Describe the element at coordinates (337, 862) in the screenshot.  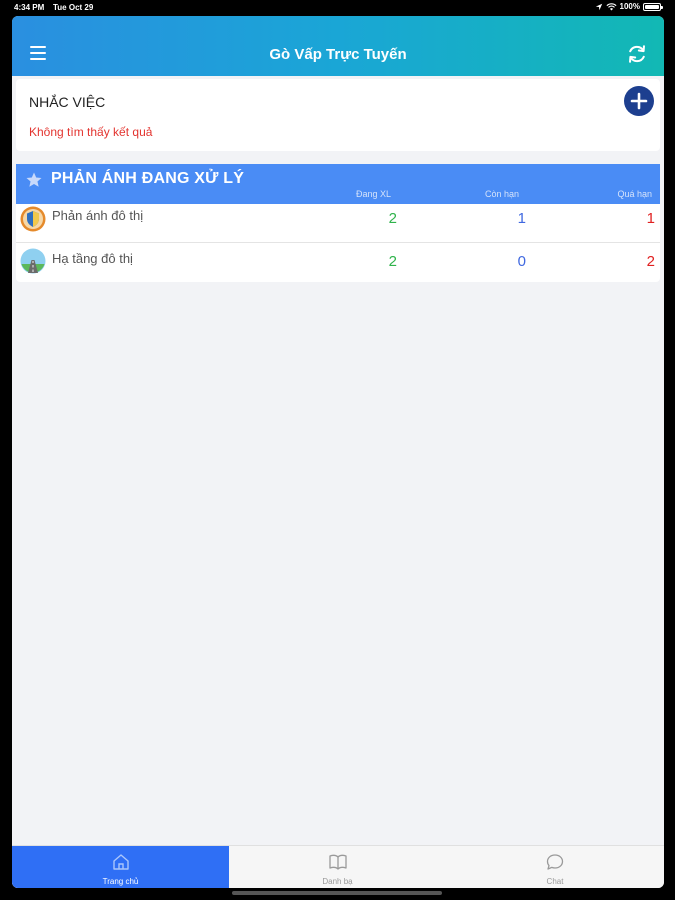
I see `book-icon` at that location.